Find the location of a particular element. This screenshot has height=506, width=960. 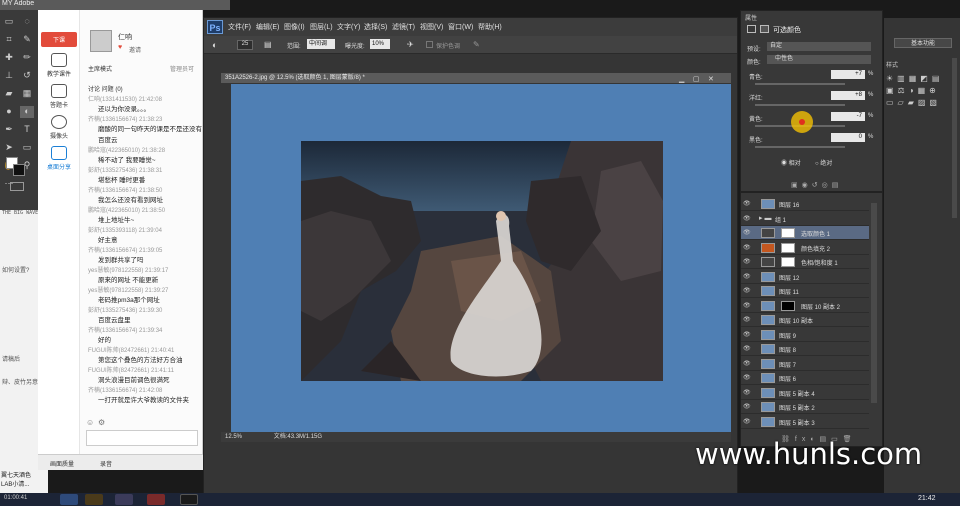

menu-view: 视图(V) is located at coordinates (431, 27).